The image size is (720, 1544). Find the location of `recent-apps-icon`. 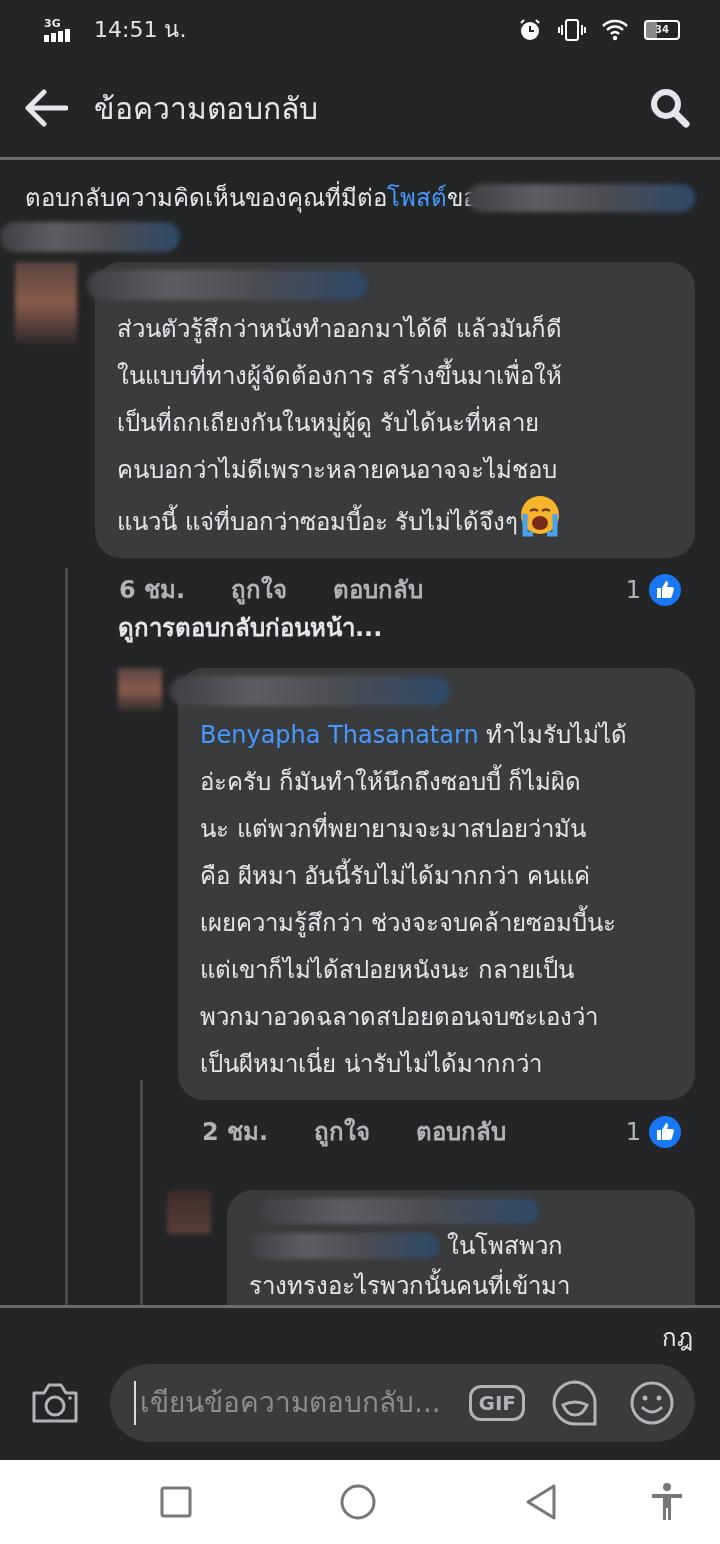

recent-apps-icon is located at coordinates (176, 1502).